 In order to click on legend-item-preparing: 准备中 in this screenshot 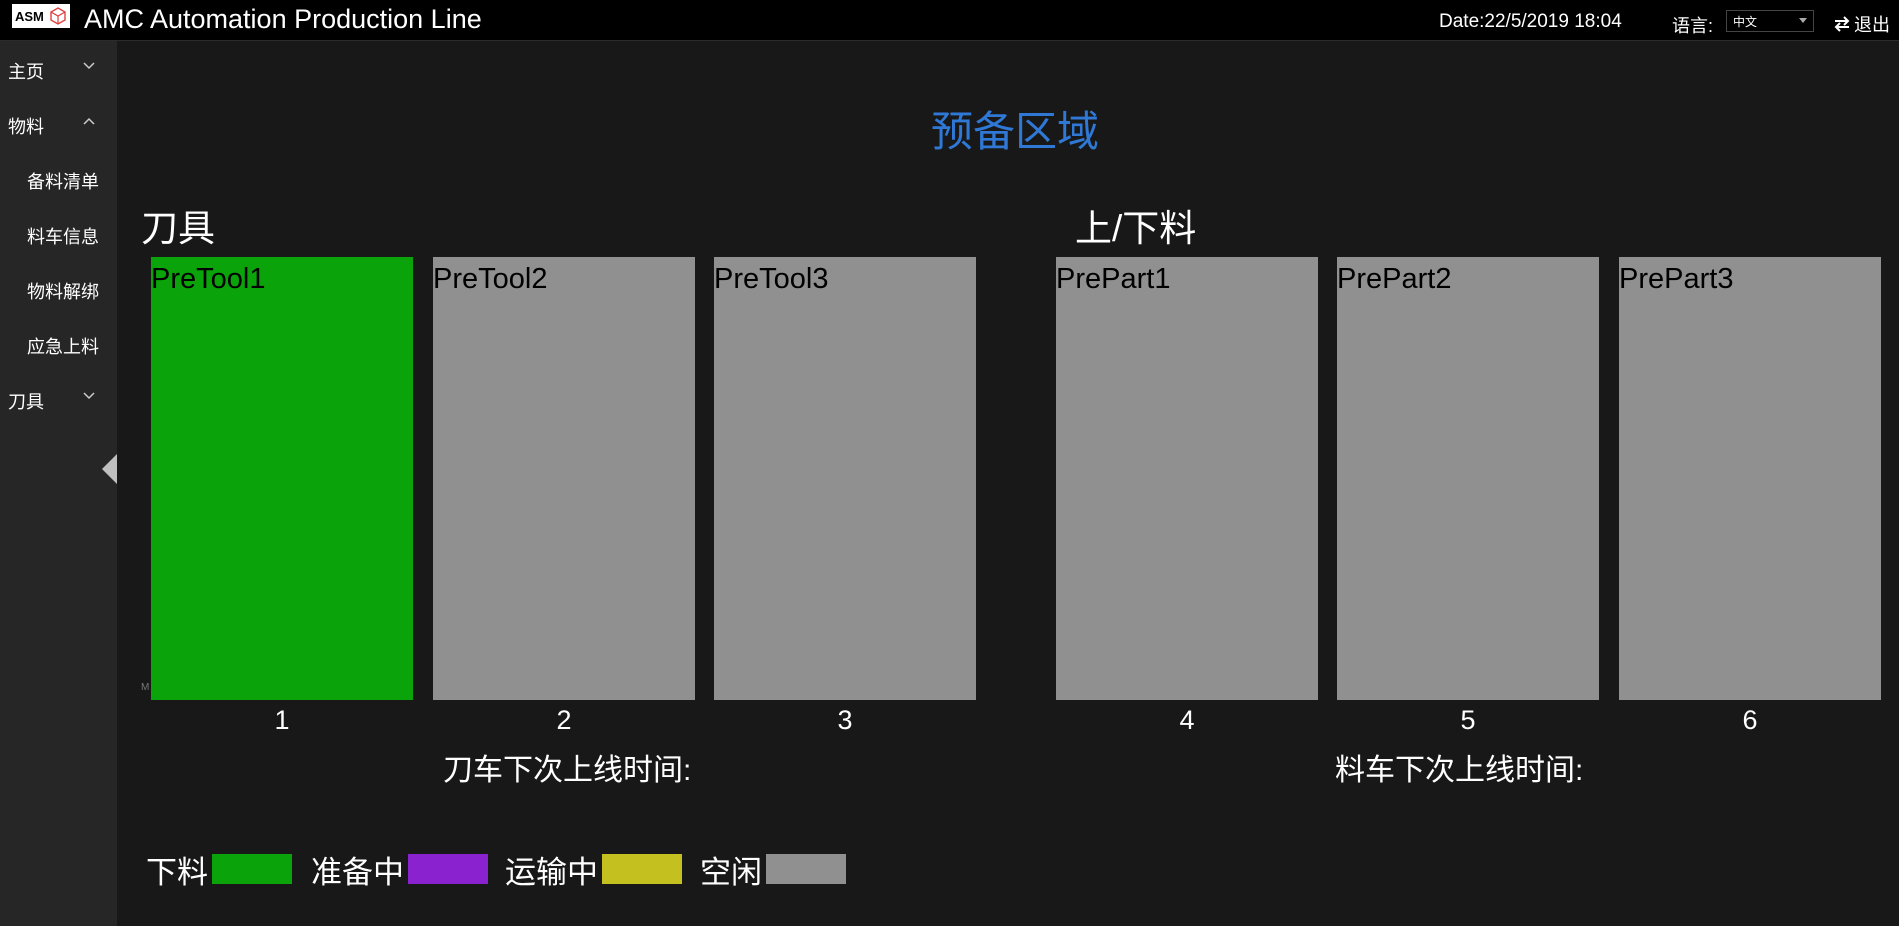, I will do `click(399, 871)`.